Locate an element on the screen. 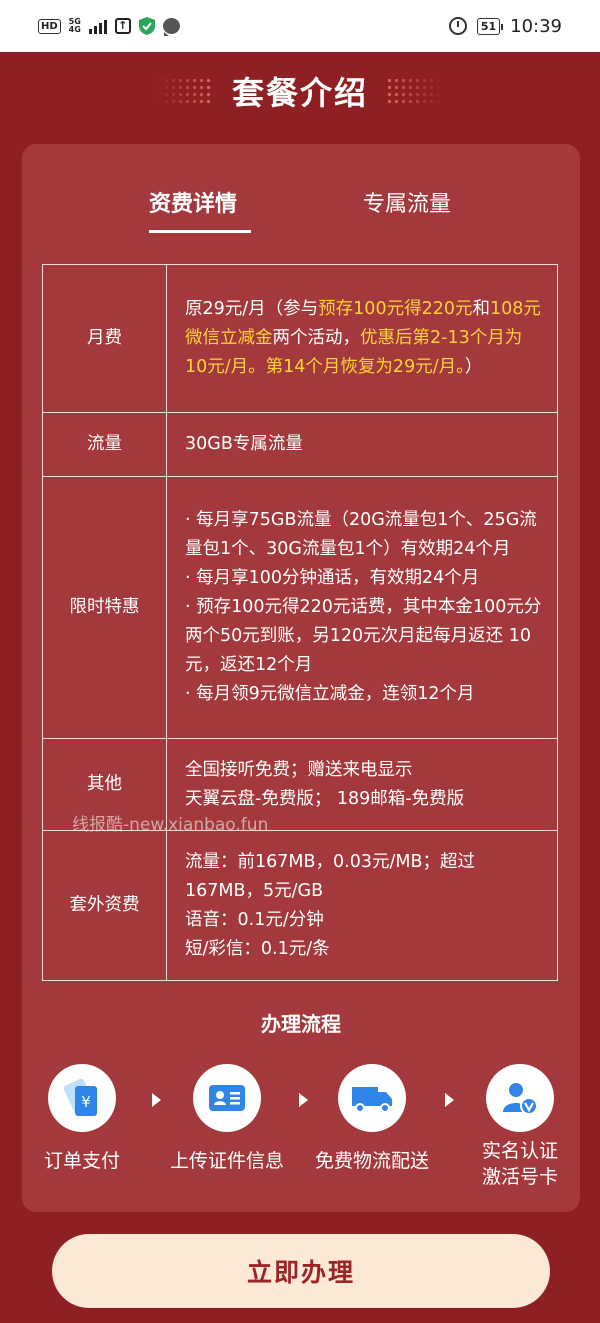  battery-icon: 51 is located at coordinates (490, 26).